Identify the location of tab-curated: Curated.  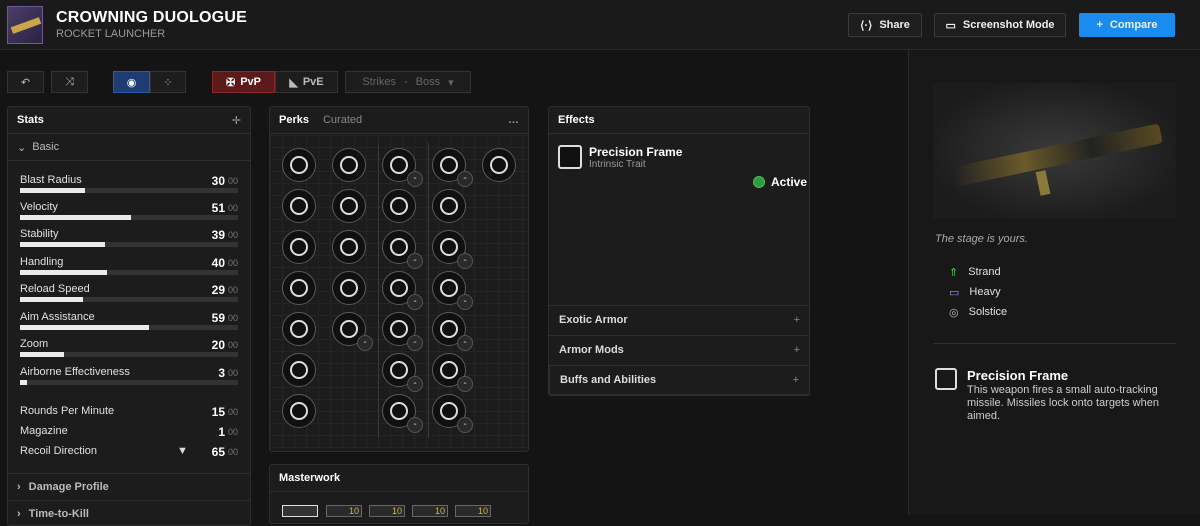
(342, 120).